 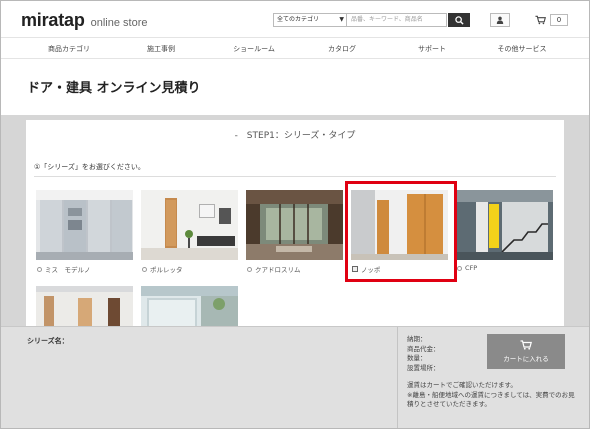 What do you see at coordinates (295, 48) in the screenshot?
I see `main-nav: 商品カテゴリ 施工事例 ショールーム カタログ サポート その他サービス` at bounding box center [295, 48].